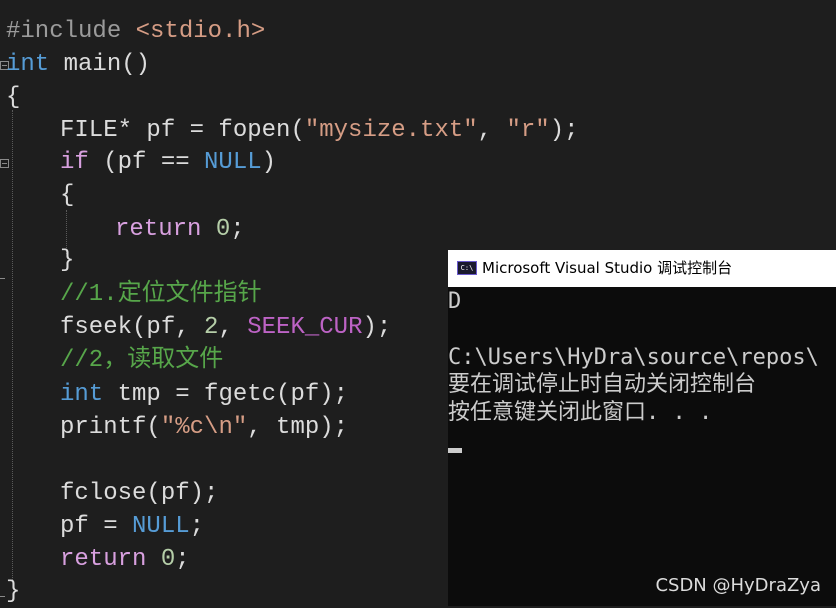 The image size is (836, 608). What do you see at coordinates (146, 162) in the screenshot?
I see `code-token: (pf ==` at bounding box center [146, 162].